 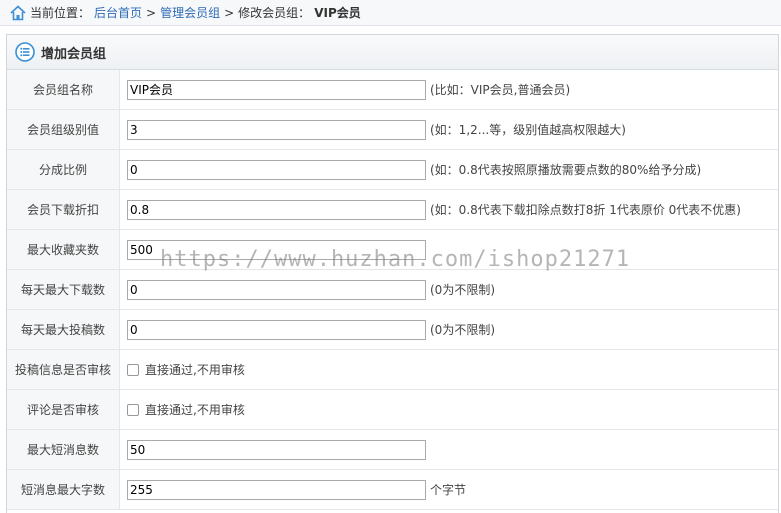 I want to click on share-ratio-input, so click(x=276, y=169).